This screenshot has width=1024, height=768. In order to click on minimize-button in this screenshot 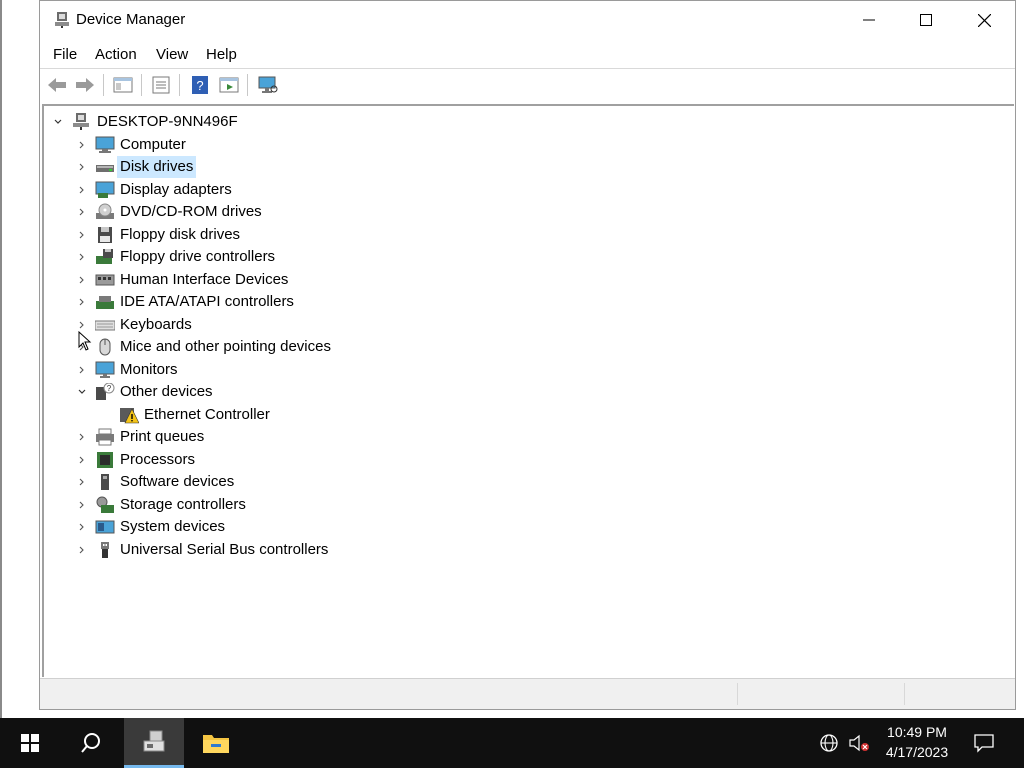, I will do `click(869, 20)`.